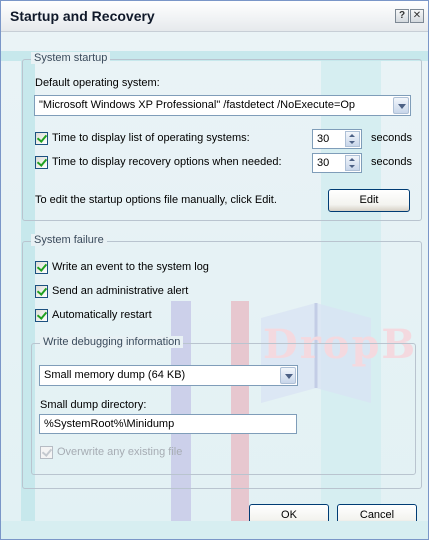 The height and width of the screenshot is (540, 429). I want to click on close-icon: ✕, so click(417, 15).